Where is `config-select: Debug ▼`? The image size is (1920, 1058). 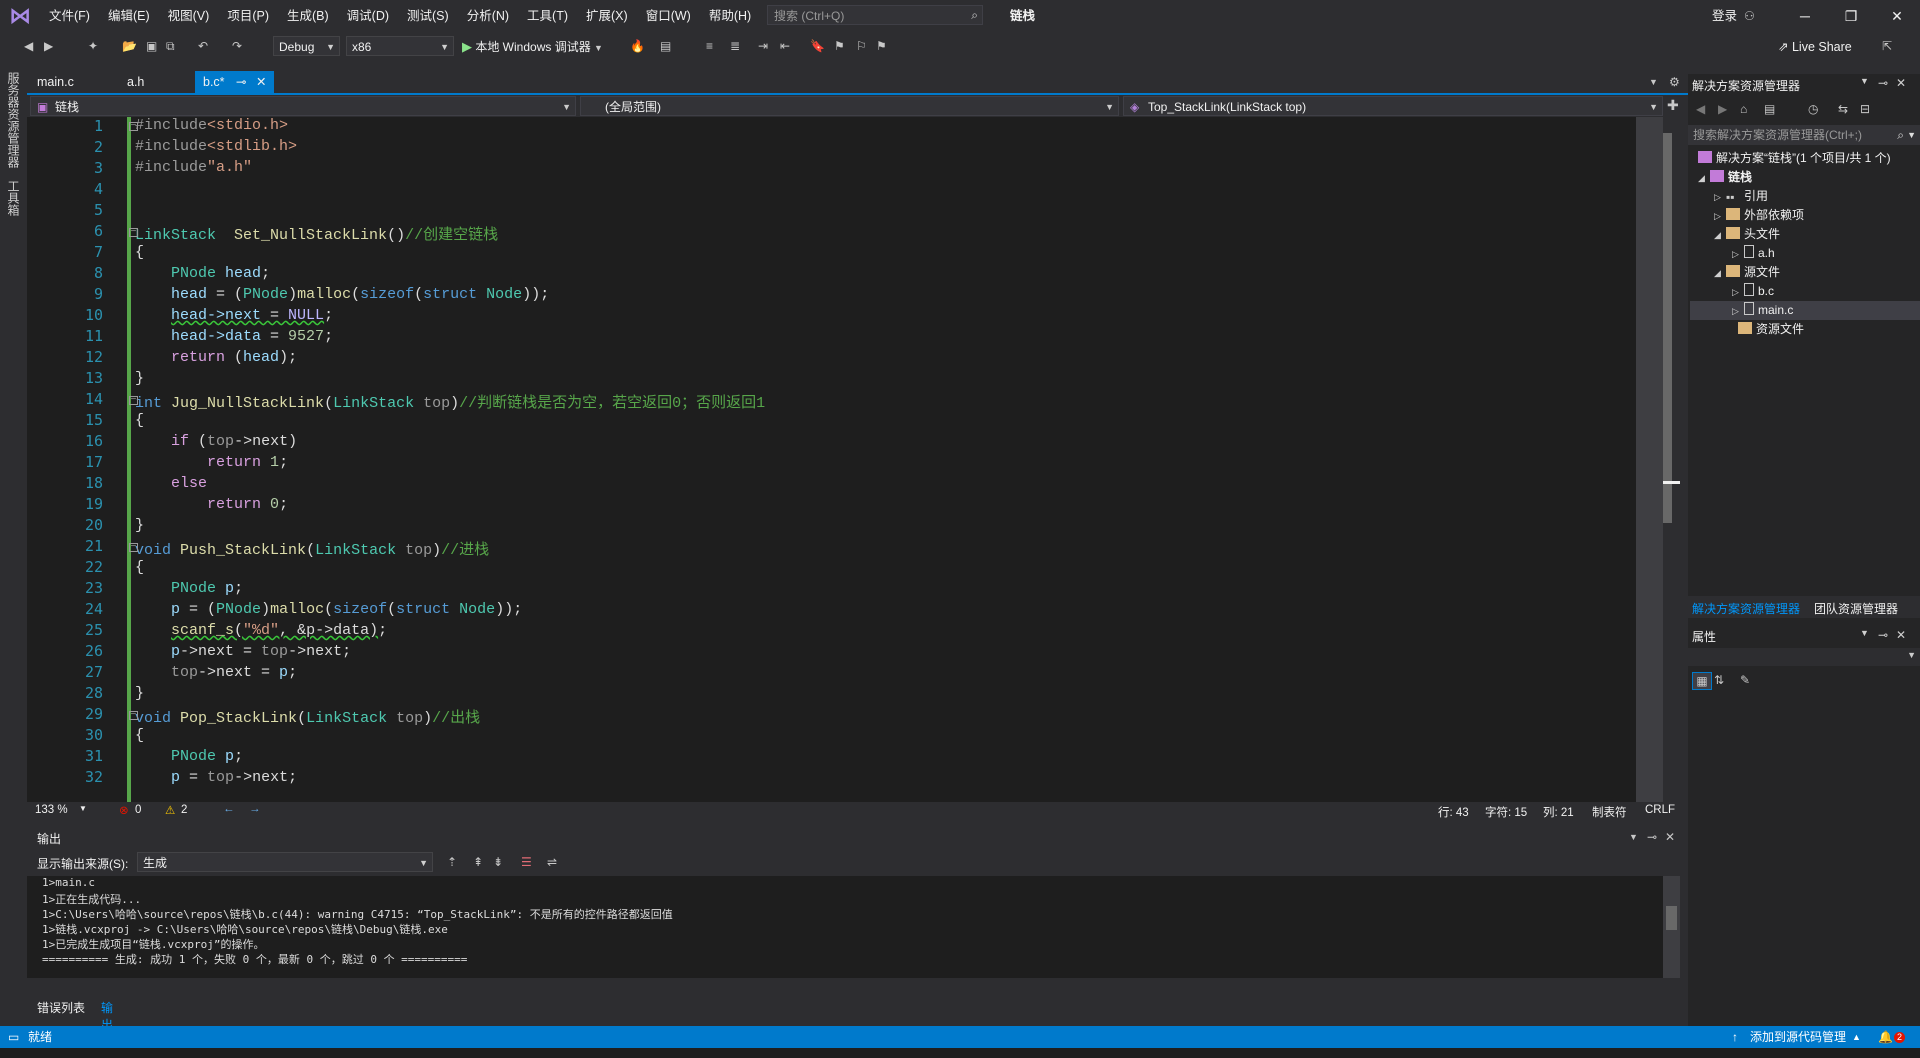
config-select: Debug ▼ is located at coordinates (306, 46).